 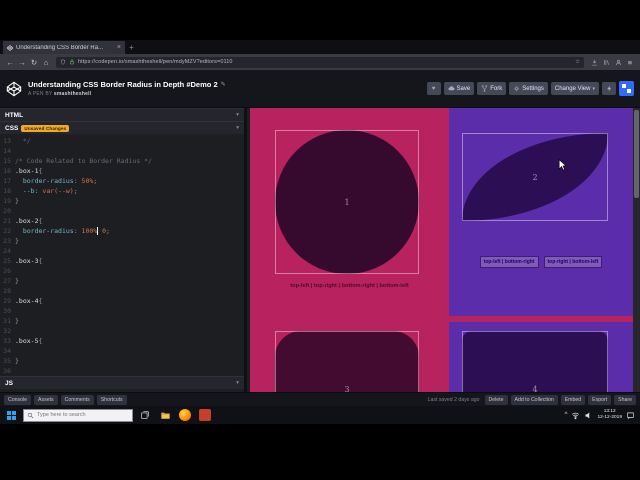 What do you see at coordinates (451, 88) in the screenshot?
I see `cloud-icon` at bounding box center [451, 88].